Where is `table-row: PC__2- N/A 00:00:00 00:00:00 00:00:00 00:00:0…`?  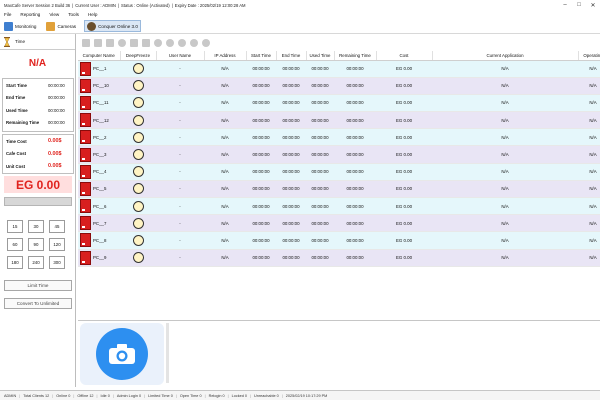
table-row: PC__2- N/A 00:00:00 00:00:00 00:00:00 00:00:0… is located at coordinates (339, 137).